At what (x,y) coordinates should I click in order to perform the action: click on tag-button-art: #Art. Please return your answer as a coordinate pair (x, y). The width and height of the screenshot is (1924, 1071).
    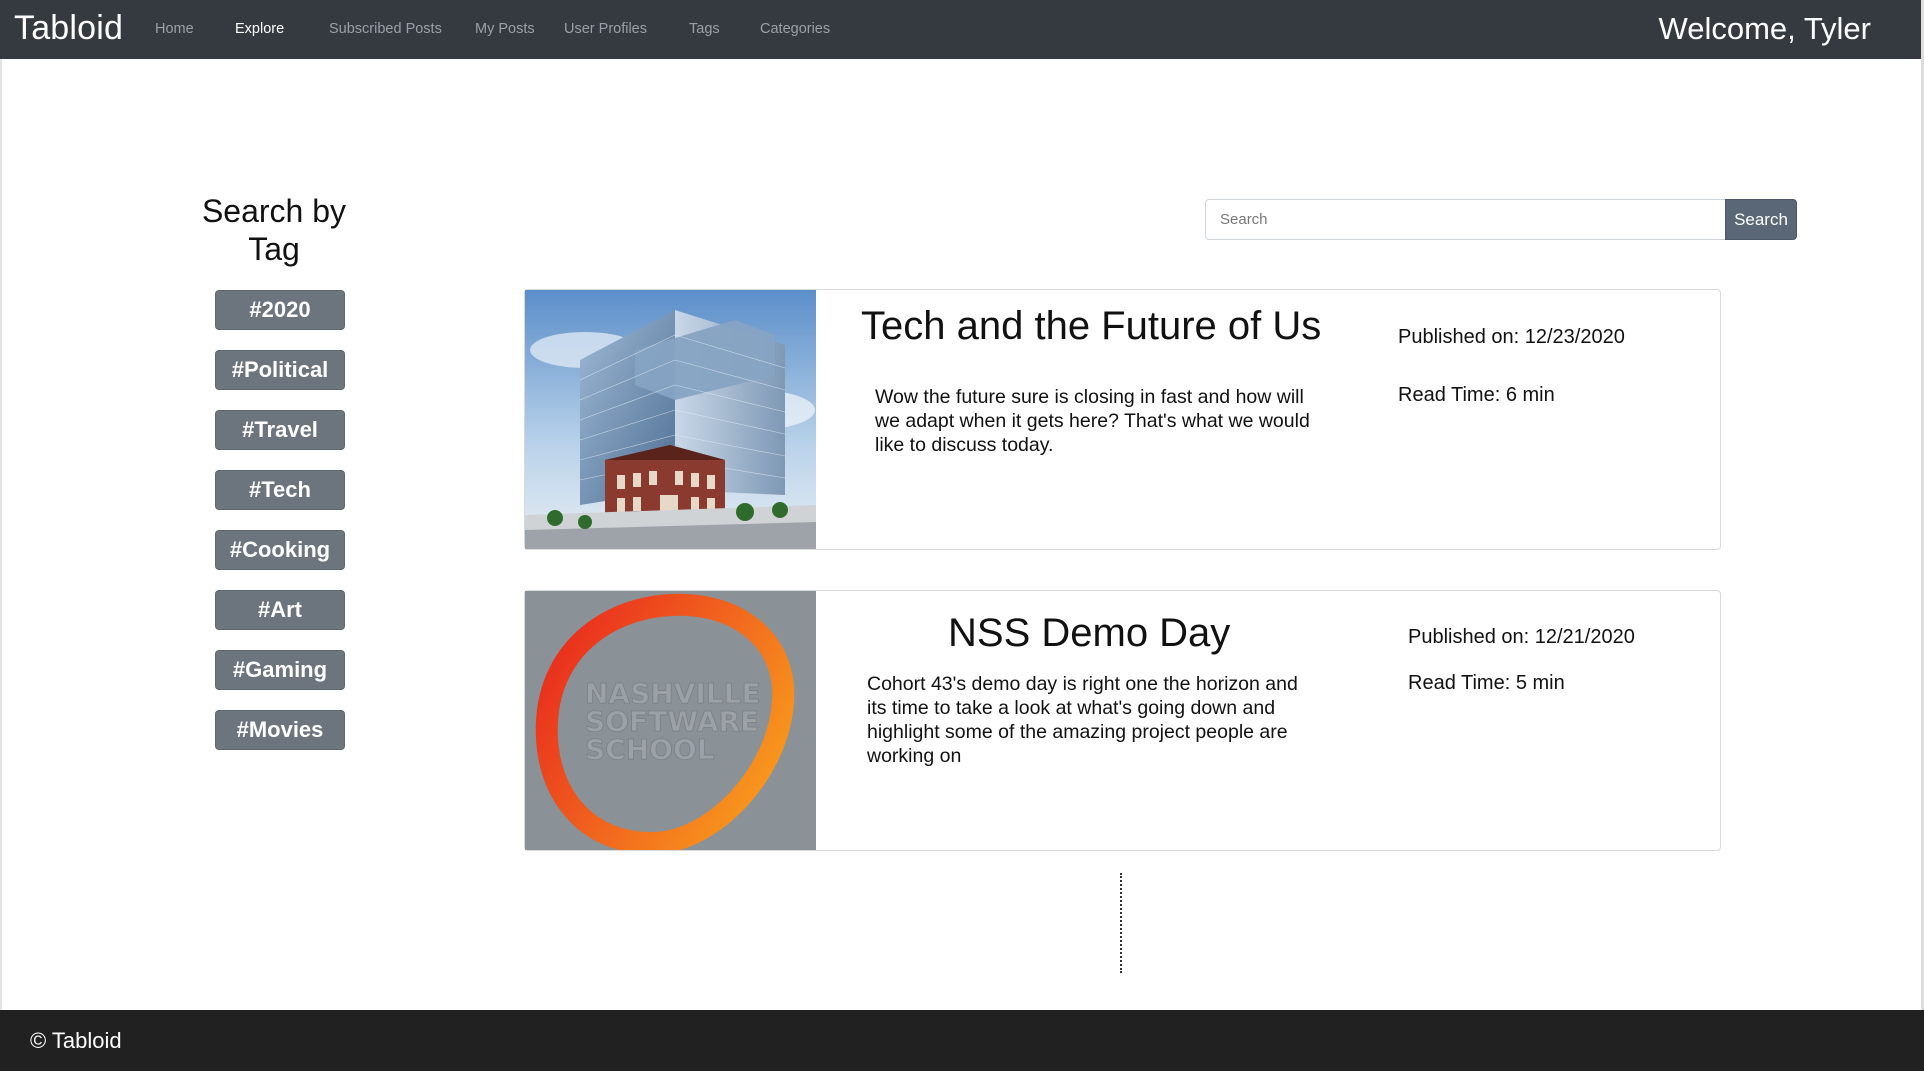
    Looking at the image, I should click on (280, 610).